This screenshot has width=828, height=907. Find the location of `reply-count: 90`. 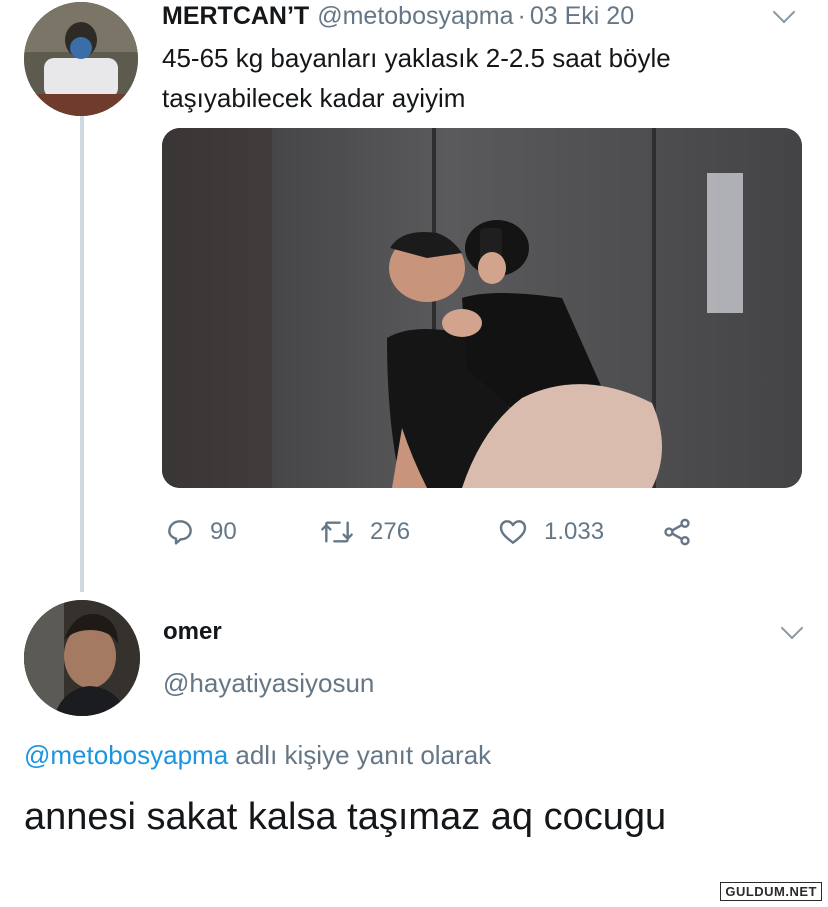

reply-count: 90 is located at coordinates (223, 531).